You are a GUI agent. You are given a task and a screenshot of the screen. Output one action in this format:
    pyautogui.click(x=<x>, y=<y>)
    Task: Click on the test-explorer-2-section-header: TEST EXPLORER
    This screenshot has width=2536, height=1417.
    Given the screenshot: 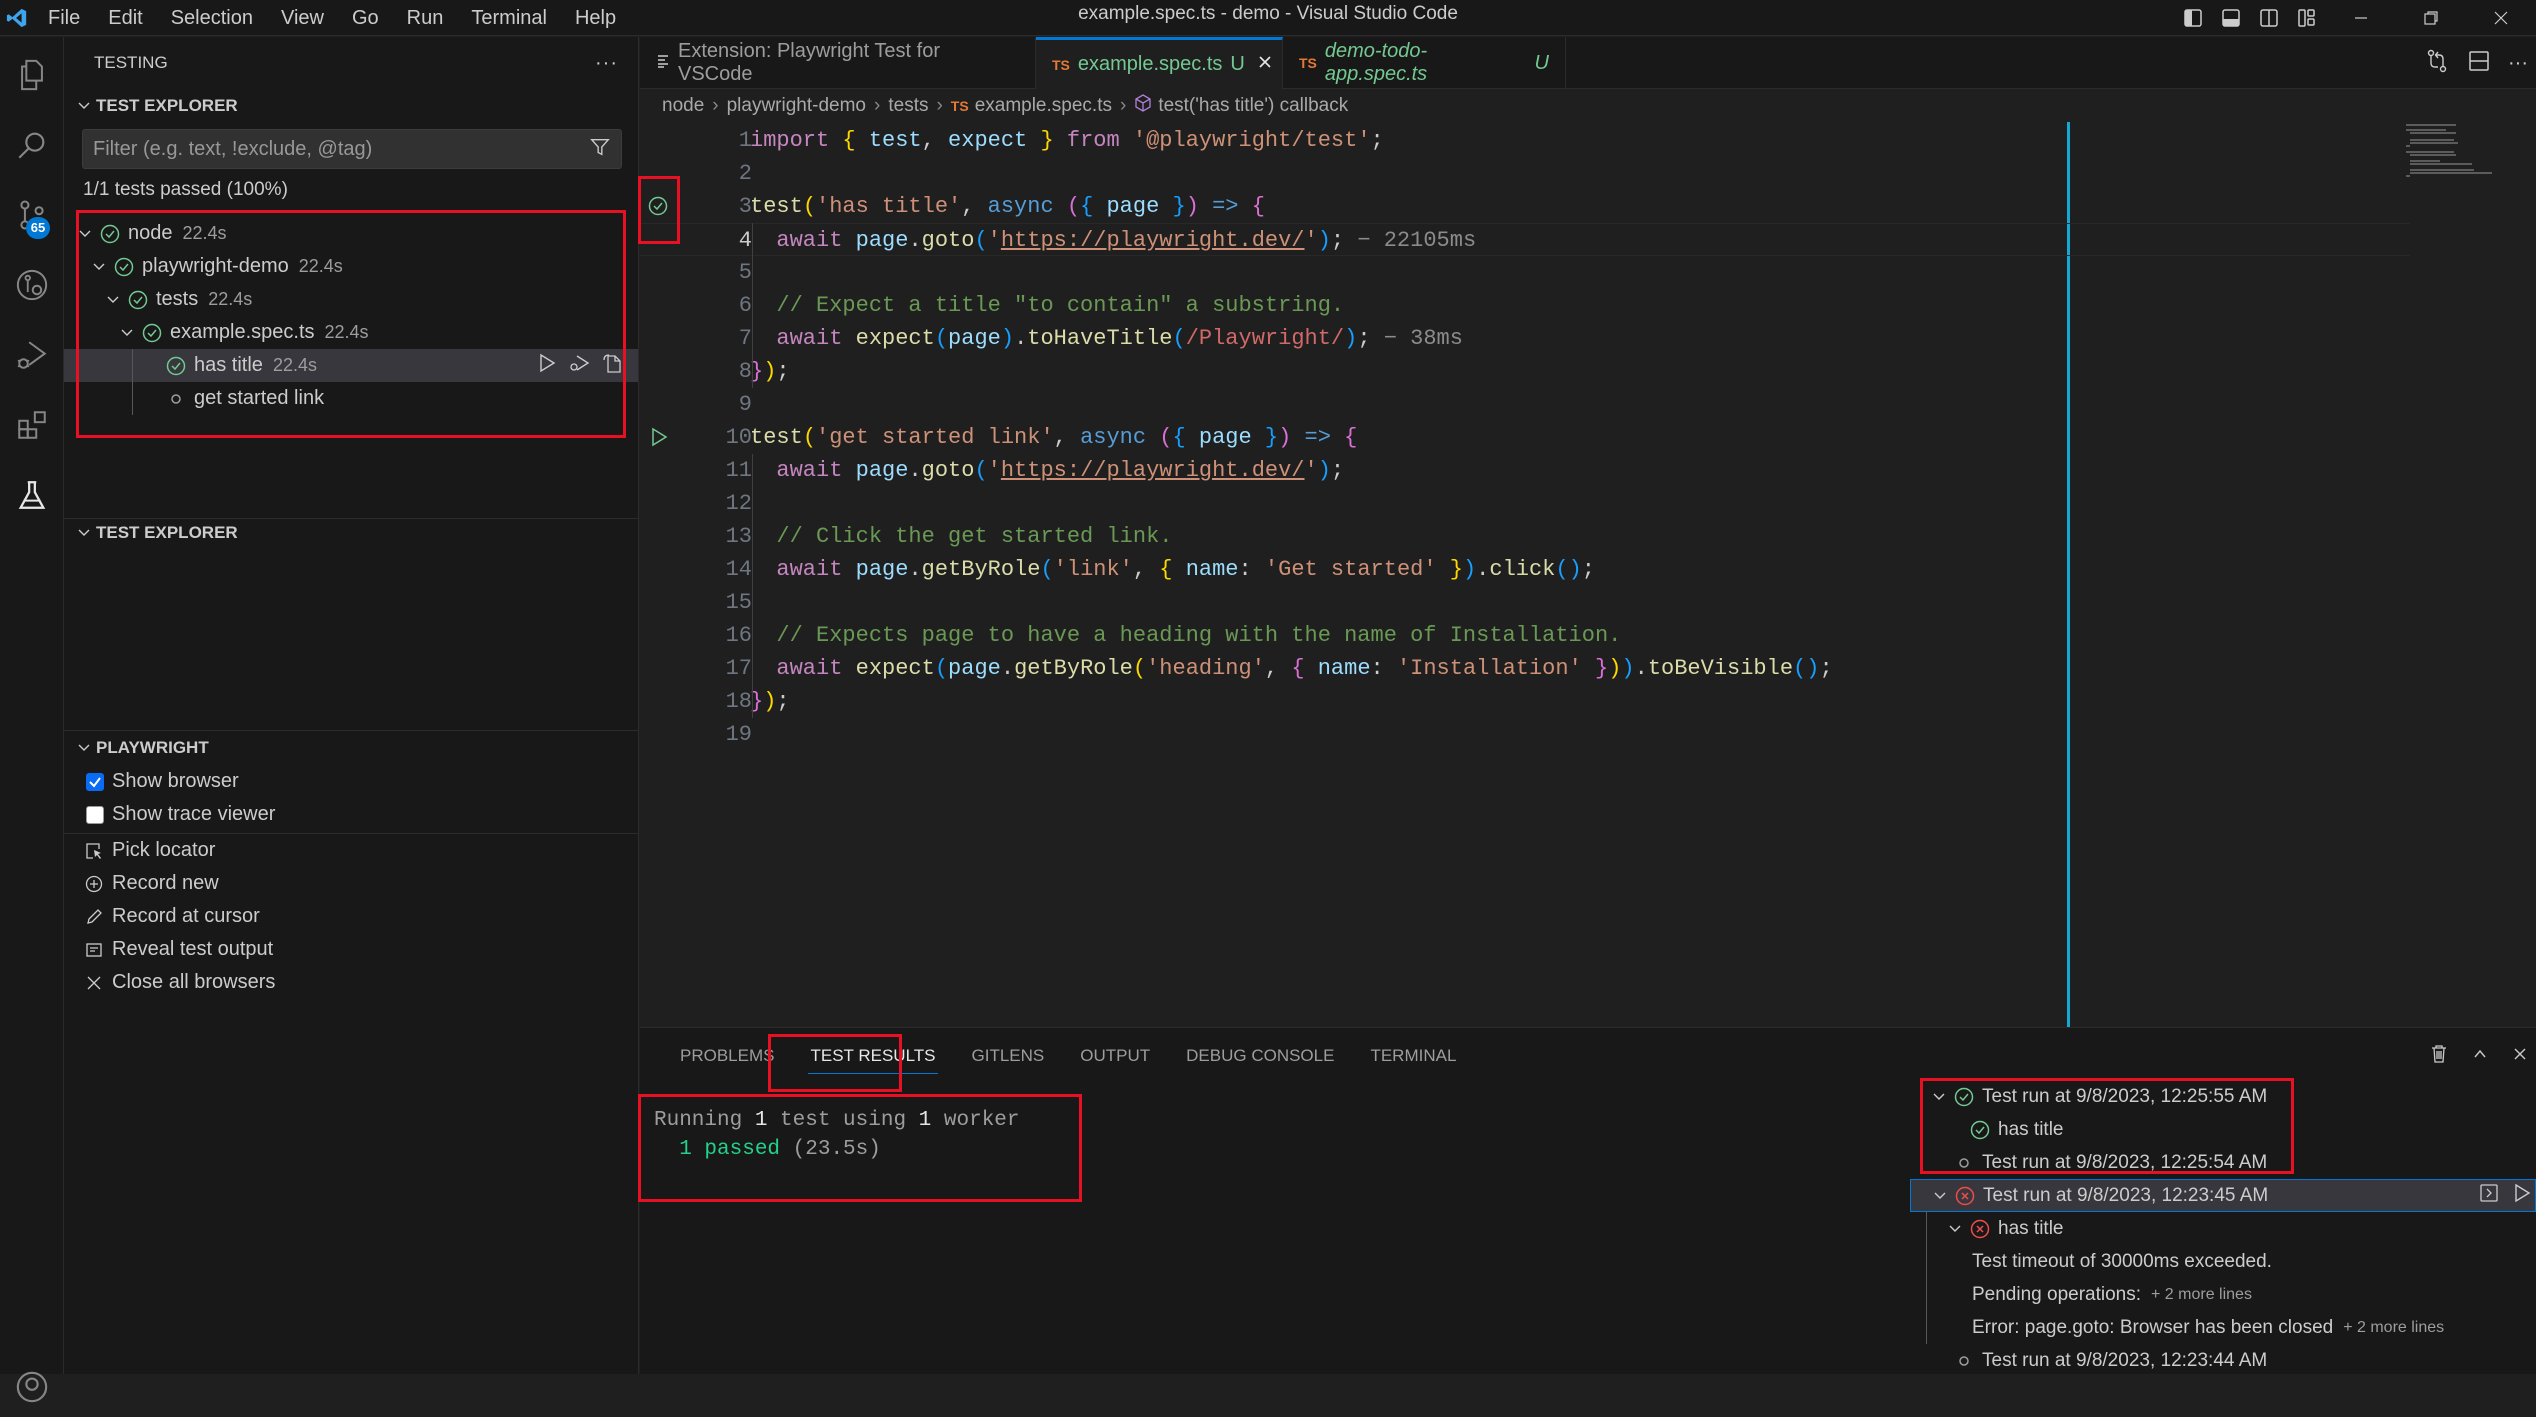 What is the action you would take?
    pyautogui.click(x=351, y=533)
    